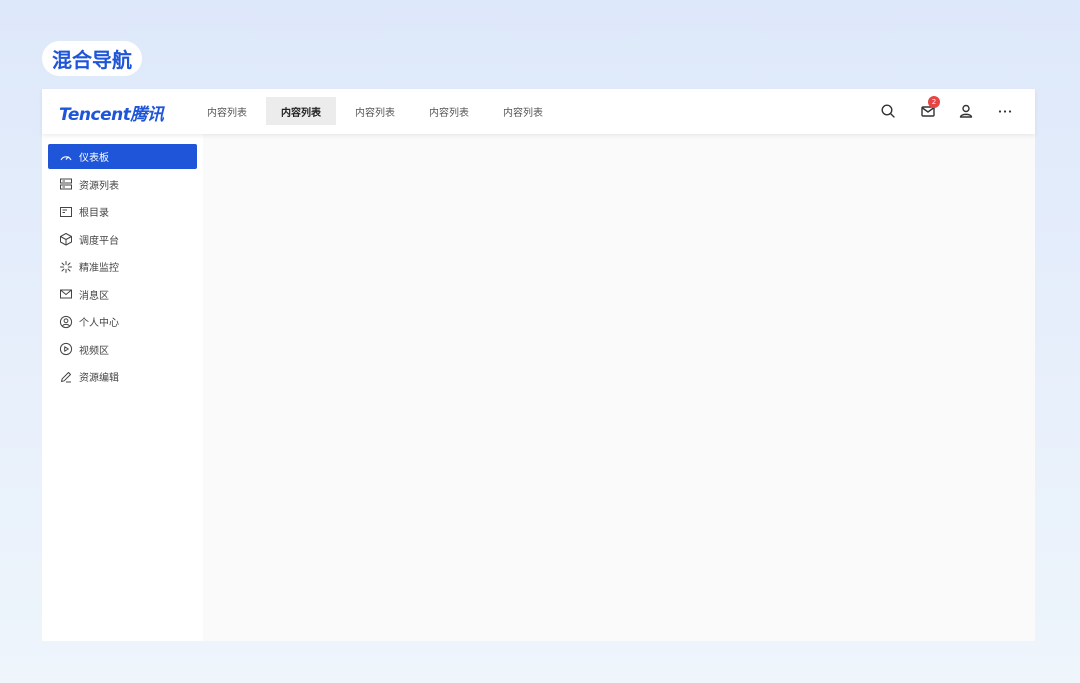 Image resolution: width=1080 pixels, height=683 pixels. I want to click on sidebar-item-label: 调度平台, so click(99, 241).